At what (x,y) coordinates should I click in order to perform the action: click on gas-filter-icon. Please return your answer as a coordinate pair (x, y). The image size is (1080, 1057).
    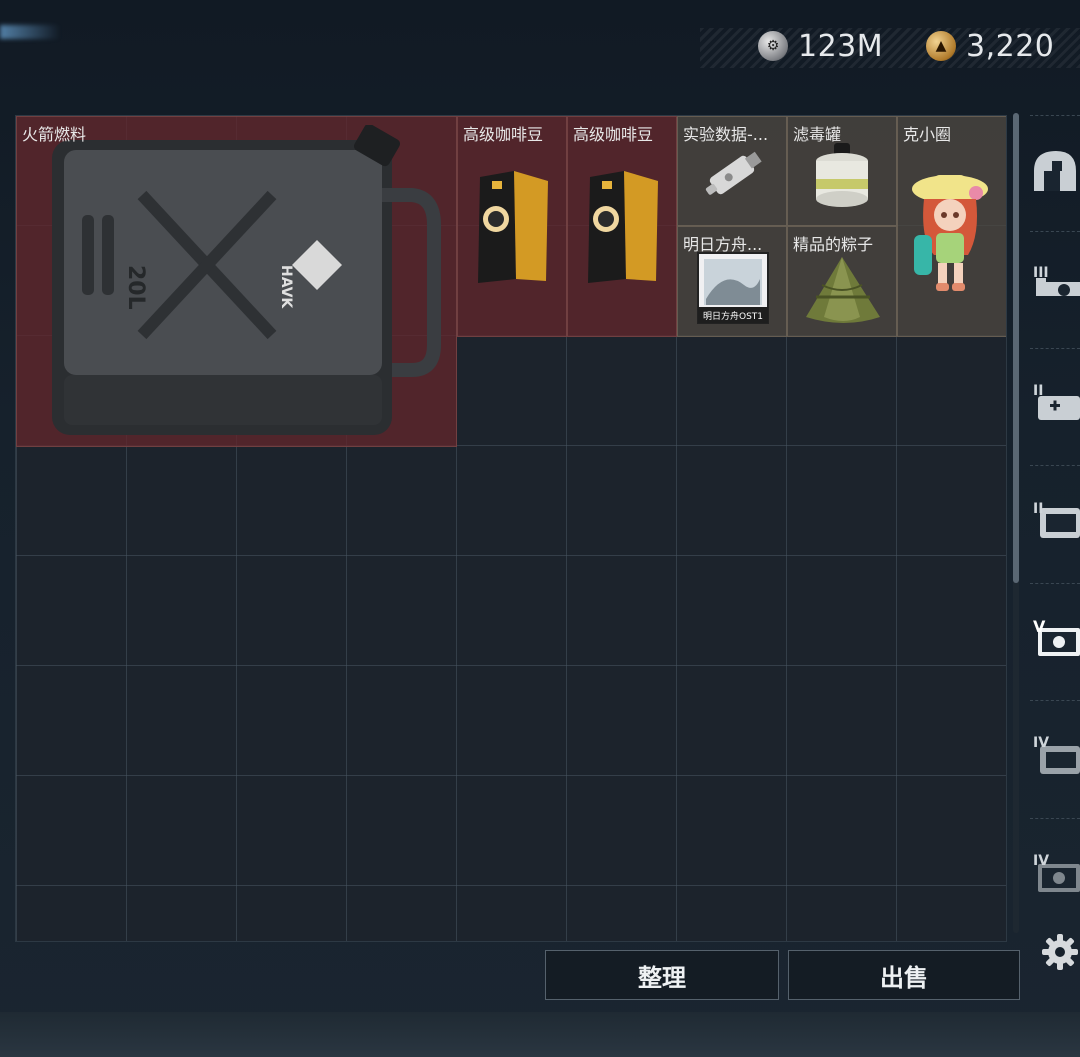
    Looking at the image, I should click on (842, 175).